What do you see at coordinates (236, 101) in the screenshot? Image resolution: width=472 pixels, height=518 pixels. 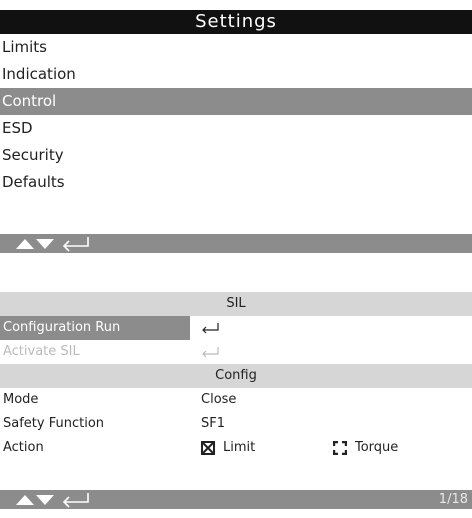 I see `menu-item-control: Control` at bounding box center [236, 101].